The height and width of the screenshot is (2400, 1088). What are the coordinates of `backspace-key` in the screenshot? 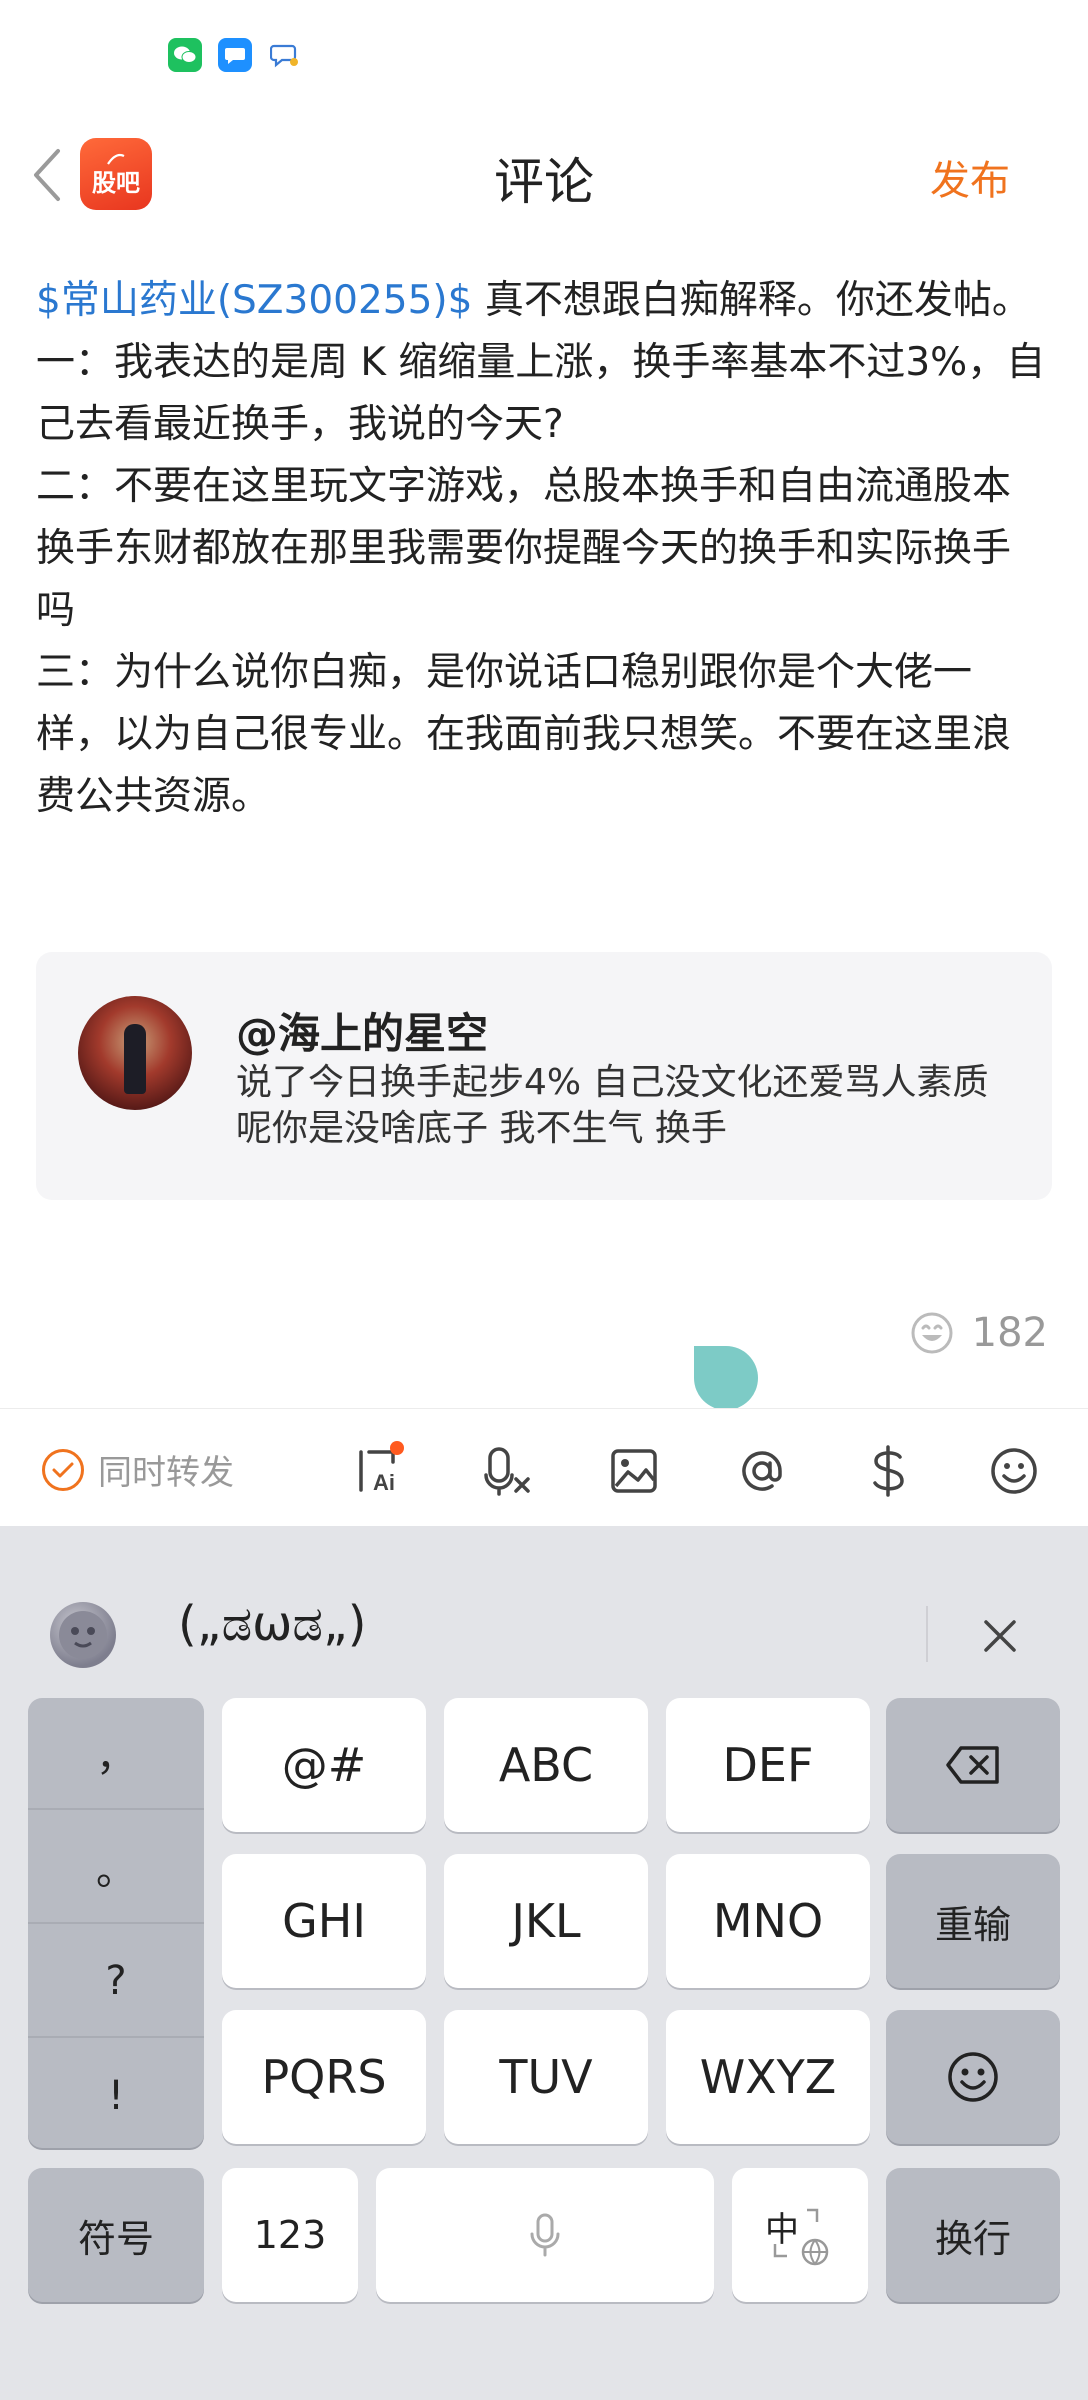 It's located at (973, 1765).